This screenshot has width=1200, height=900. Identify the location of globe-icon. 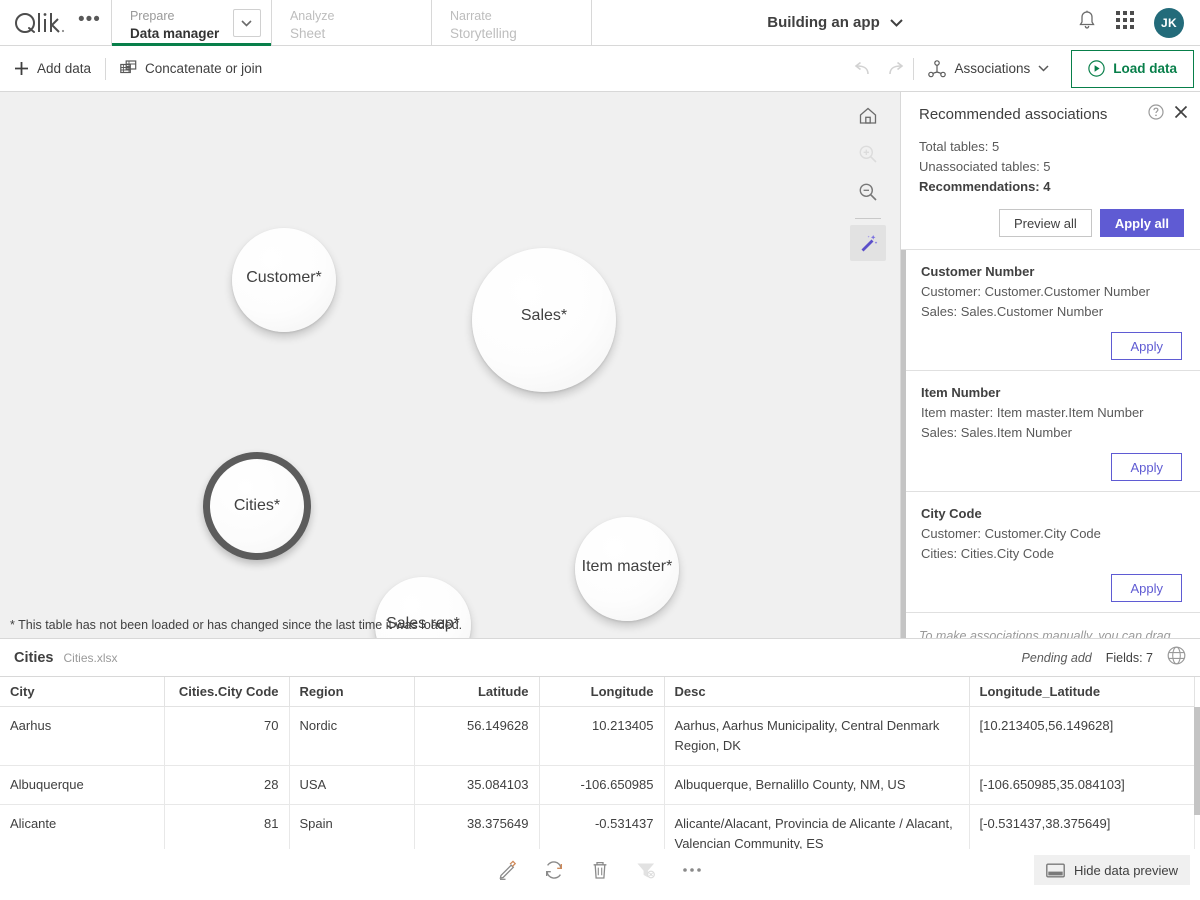
(1176, 658).